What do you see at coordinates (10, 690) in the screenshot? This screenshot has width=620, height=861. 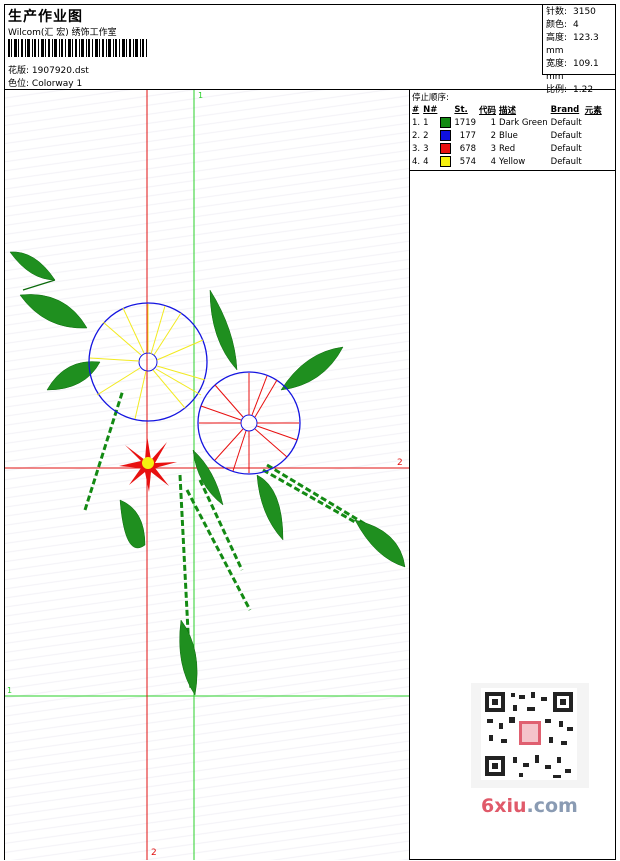 I see `guide-label-green-left: 1` at bounding box center [10, 690].